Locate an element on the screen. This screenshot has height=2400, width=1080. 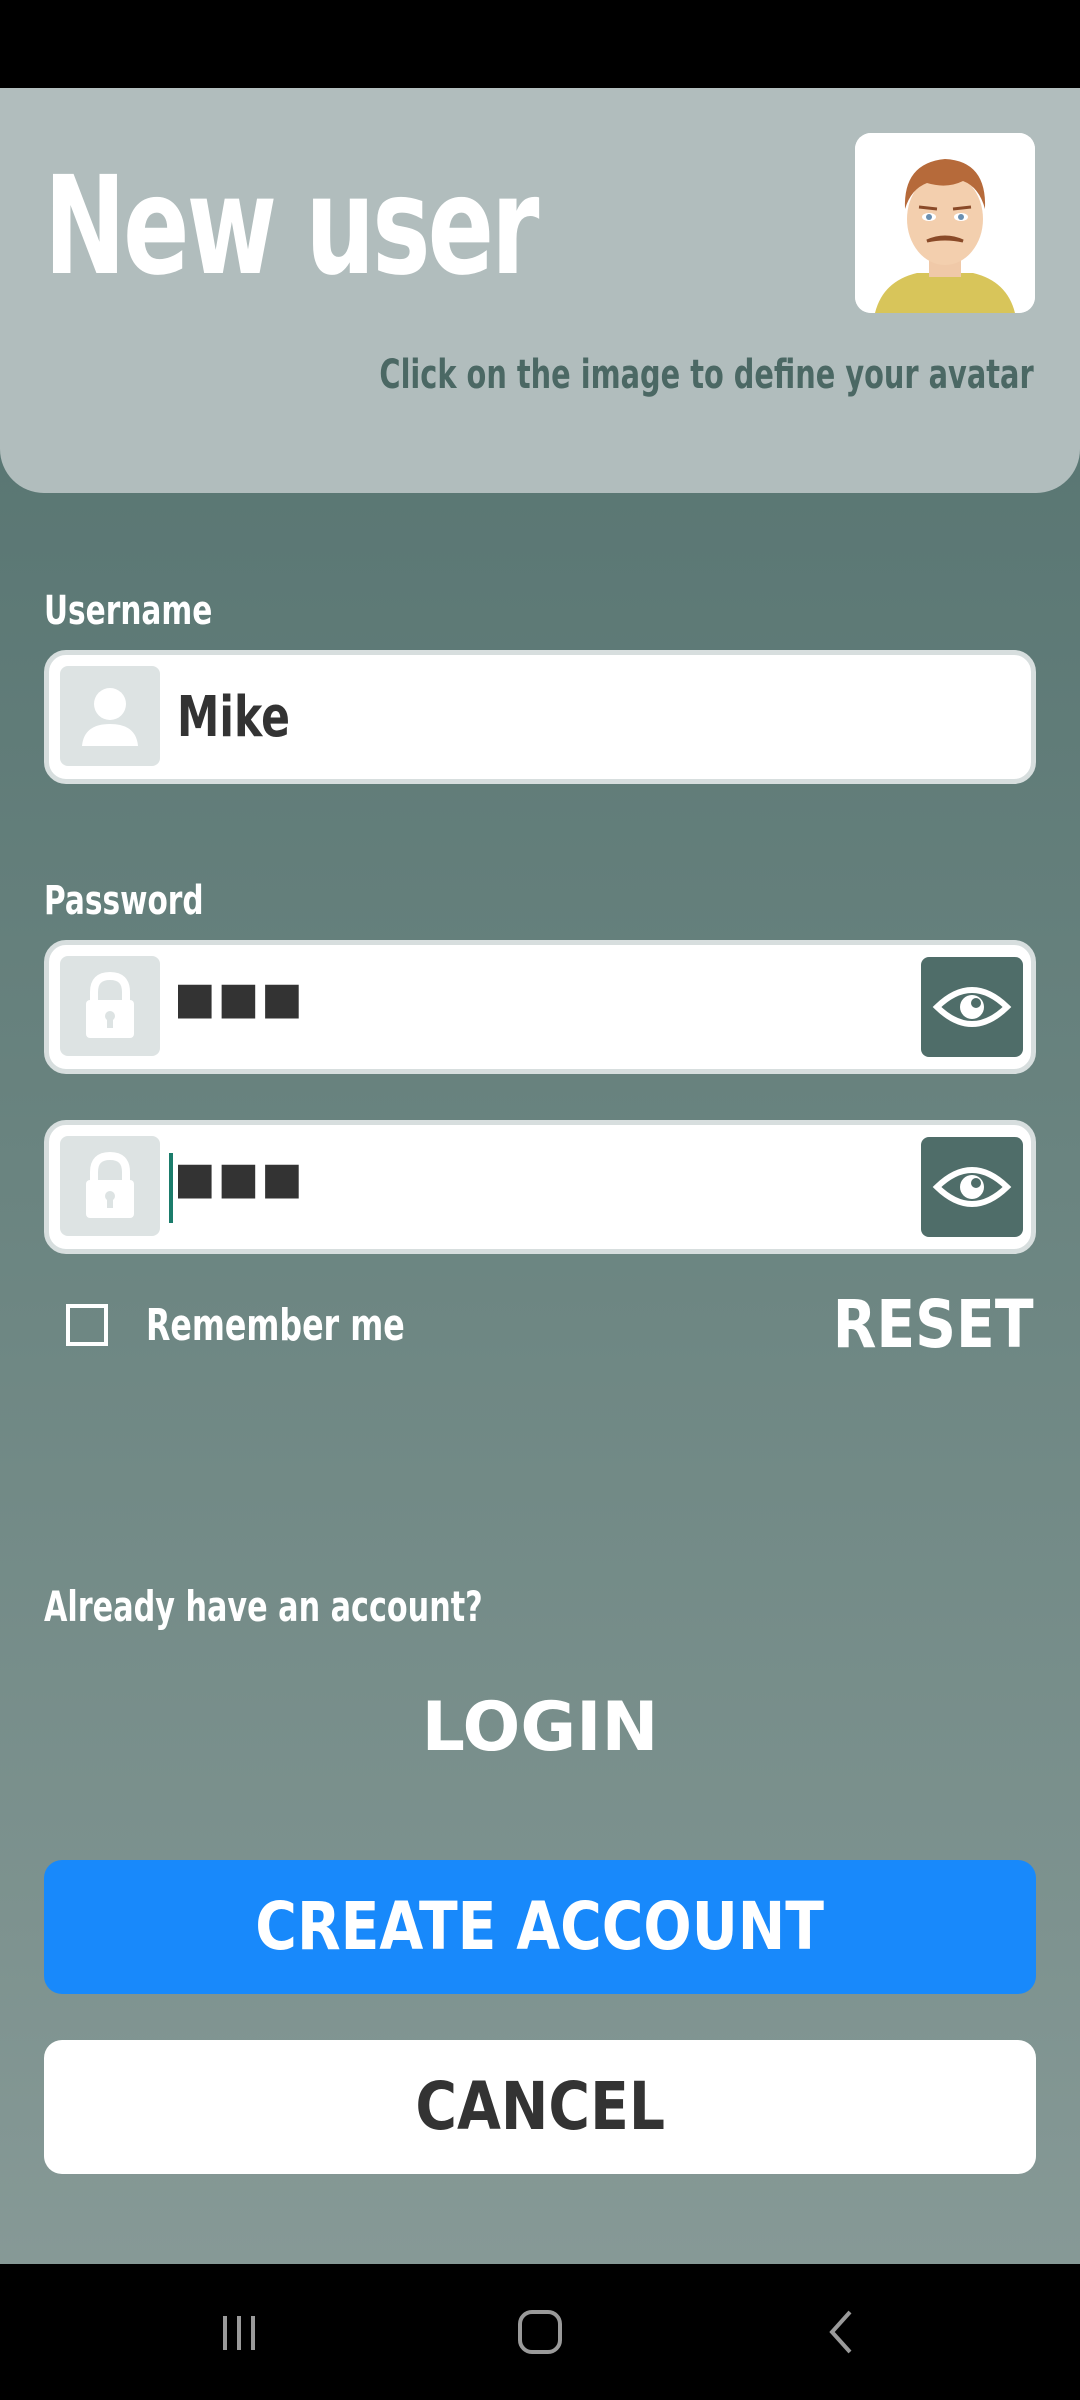
system-nav-bar is located at coordinates (540, 2332).